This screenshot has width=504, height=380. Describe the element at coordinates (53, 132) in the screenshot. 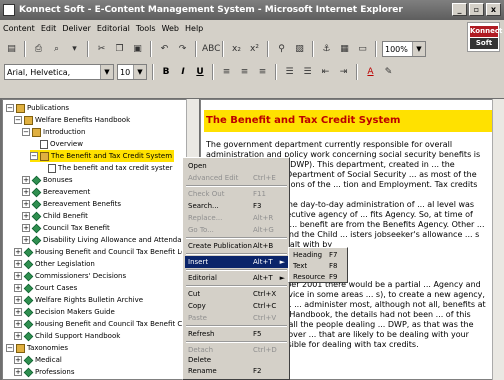

I see `tree-item: − Introduction` at that location.